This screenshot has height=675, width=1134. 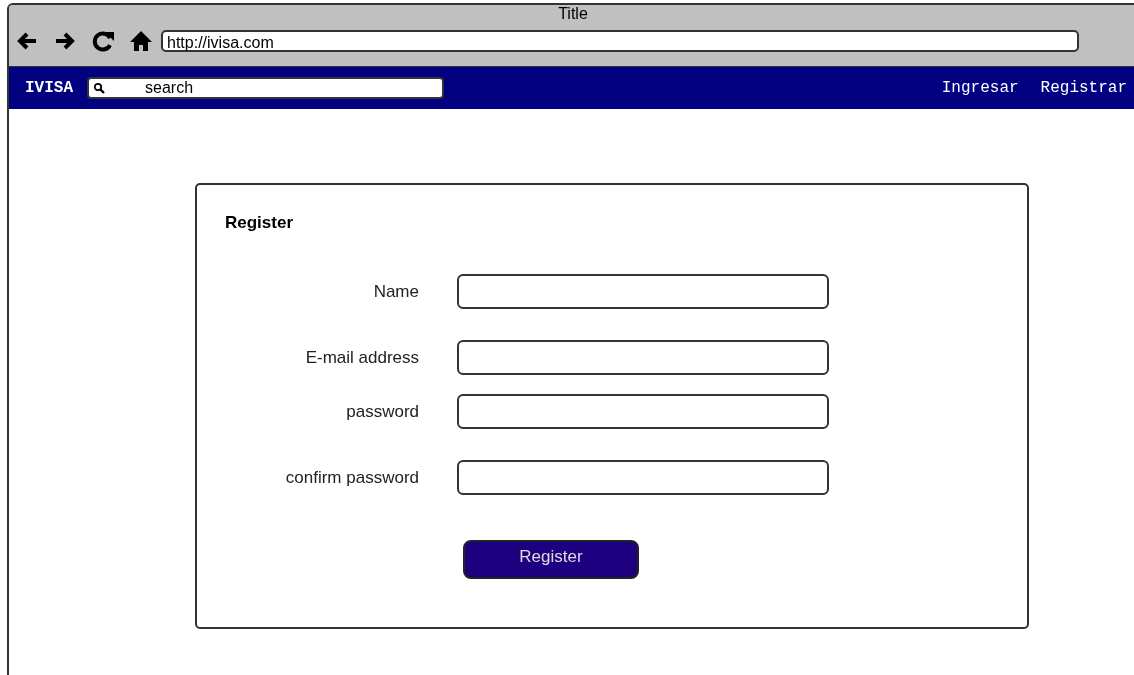 What do you see at coordinates (620, 41) in the screenshot?
I see `address-field: http://ivisa.com` at bounding box center [620, 41].